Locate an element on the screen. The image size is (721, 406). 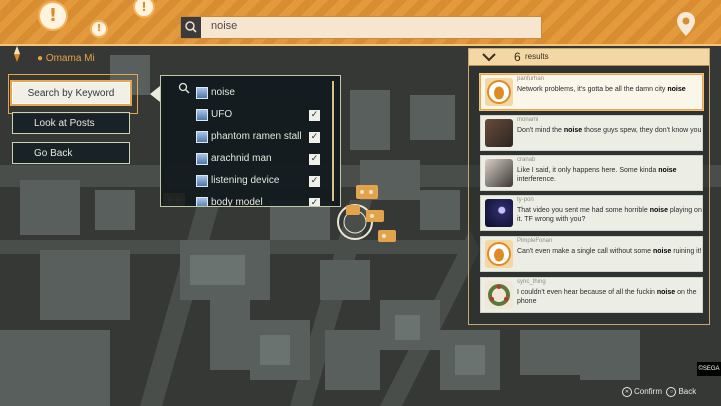
space-avatar is located at coordinates (499, 213).